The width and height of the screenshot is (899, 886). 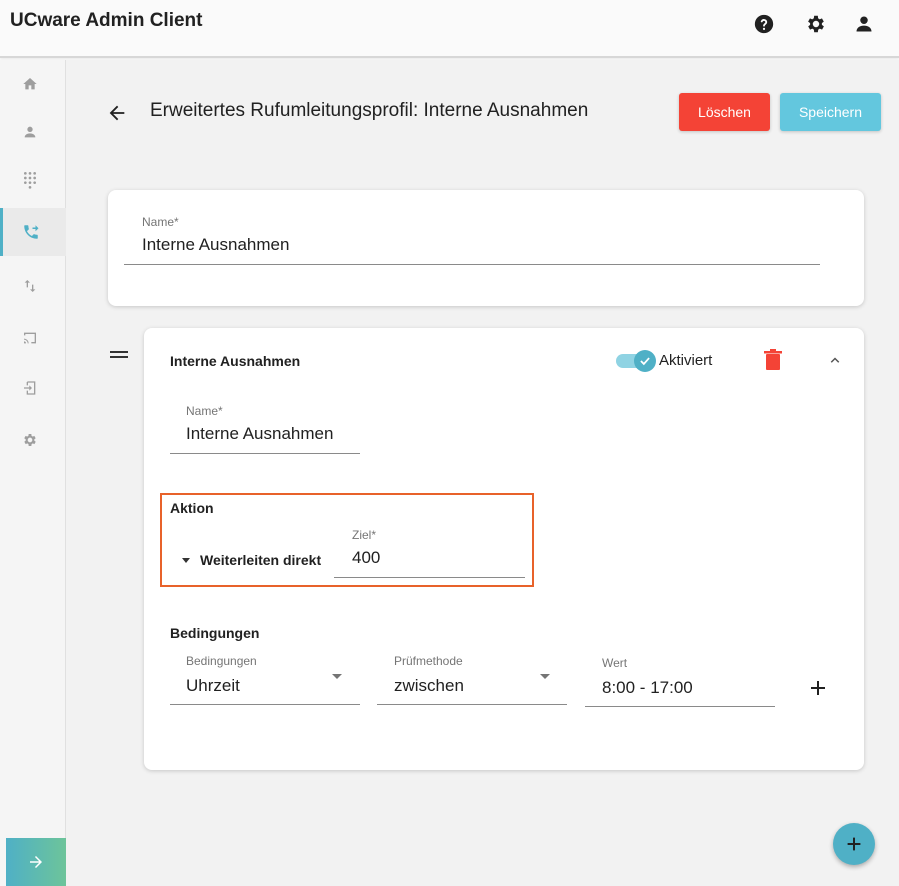 I want to click on sidebar-item-users, so click(x=33, y=132).